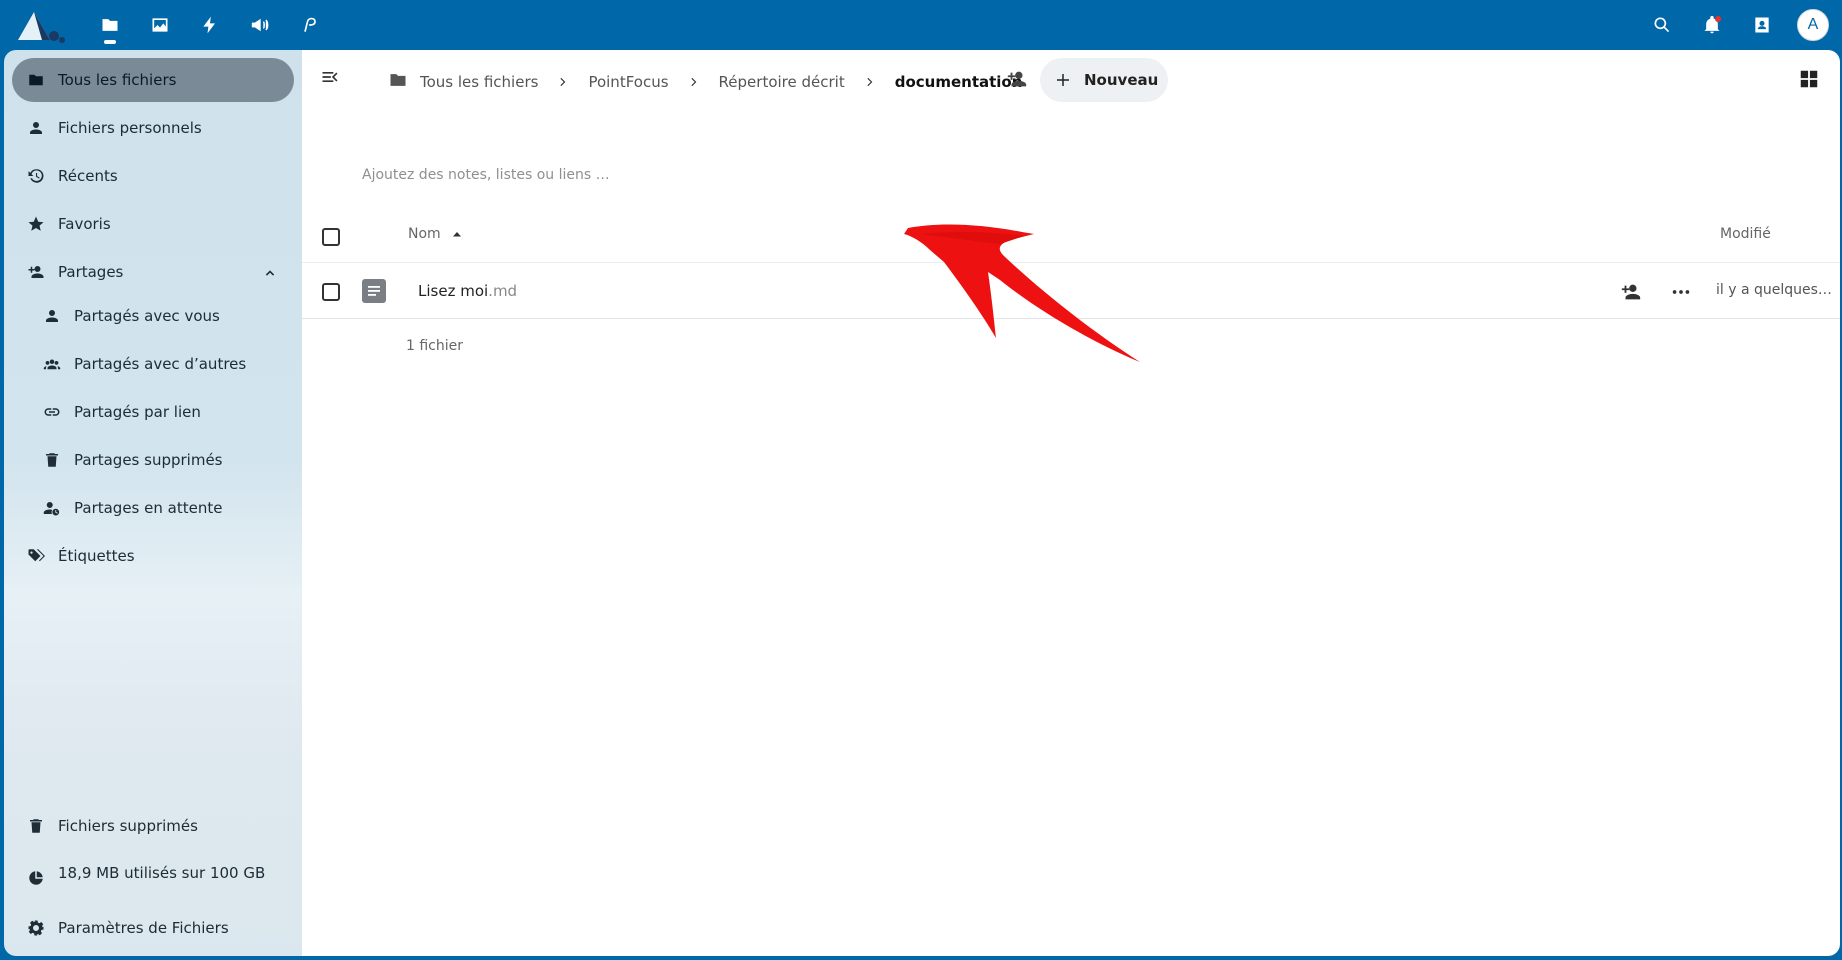 Image resolution: width=1842 pixels, height=960 pixels. What do you see at coordinates (1681, 292) in the screenshot?
I see `more-actions-icon` at bounding box center [1681, 292].